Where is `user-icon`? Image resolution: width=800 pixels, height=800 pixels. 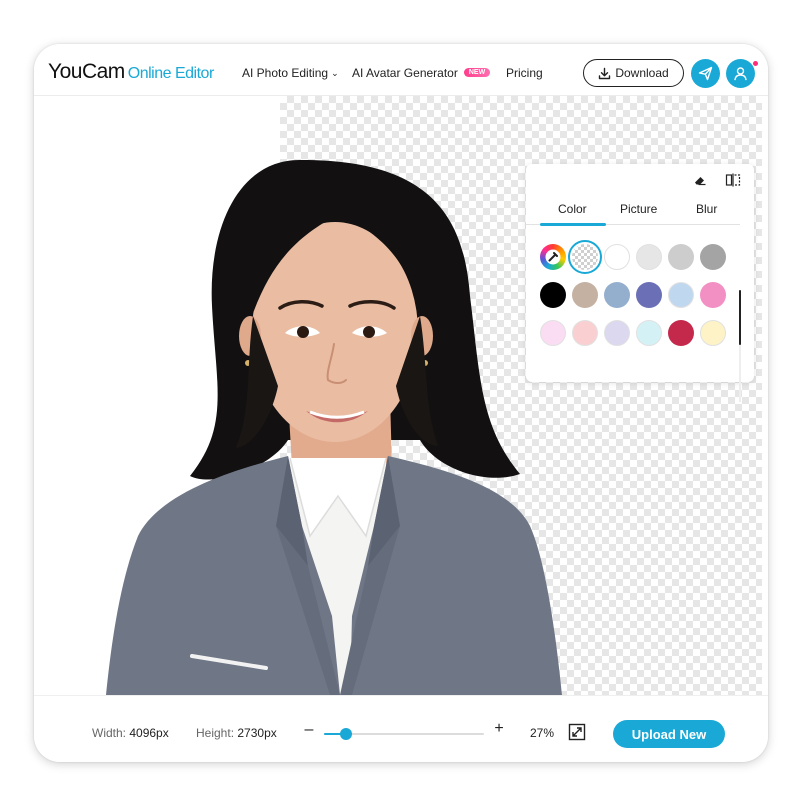 user-icon is located at coordinates (740, 74).